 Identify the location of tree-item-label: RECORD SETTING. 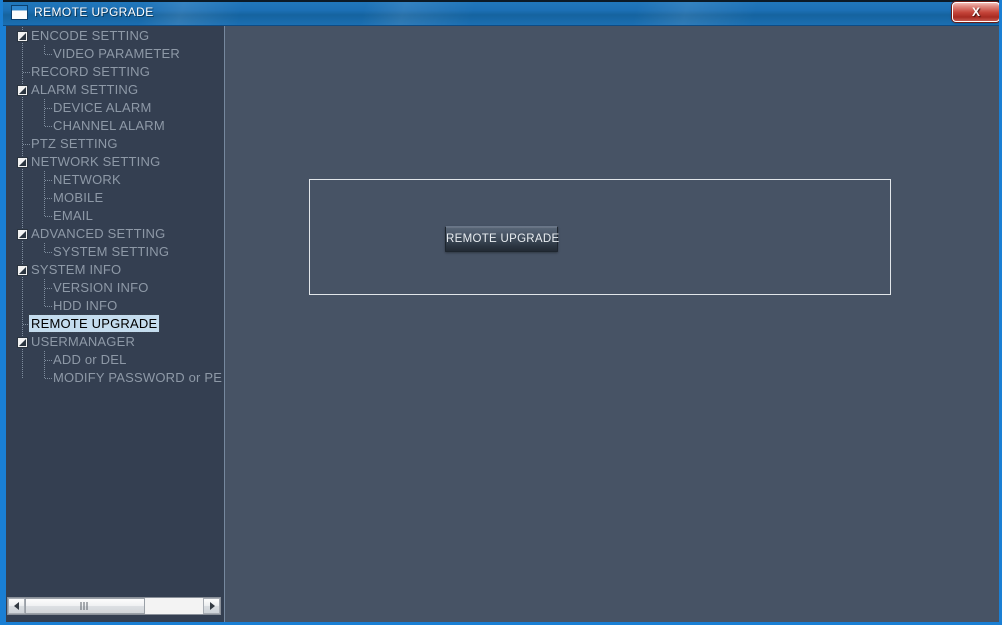
(91, 71).